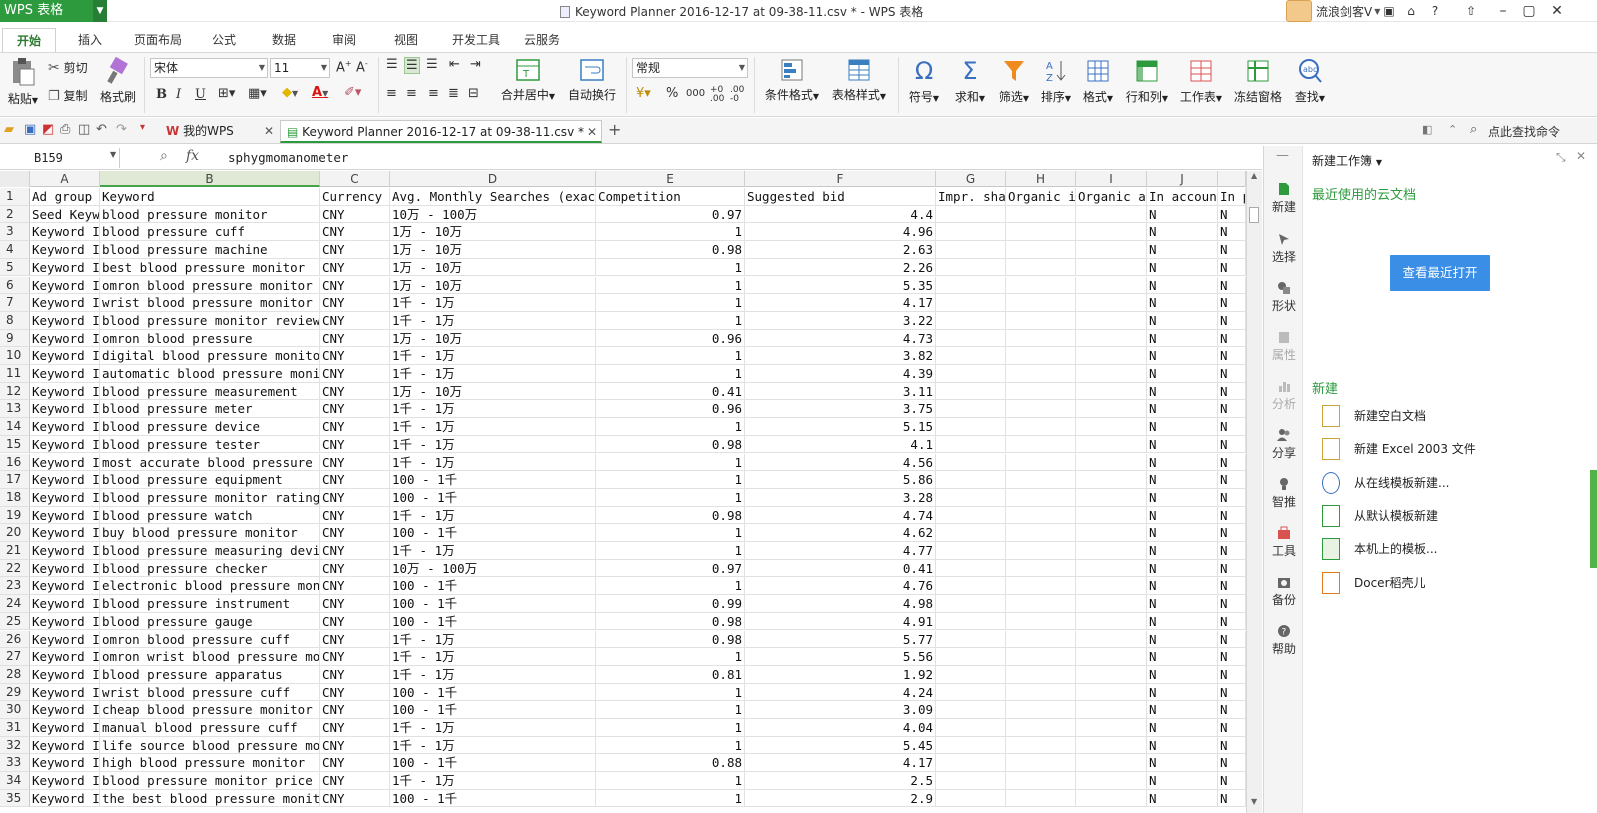 The width and height of the screenshot is (1597, 813). I want to click on header-cell: Currency, so click(355, 197).